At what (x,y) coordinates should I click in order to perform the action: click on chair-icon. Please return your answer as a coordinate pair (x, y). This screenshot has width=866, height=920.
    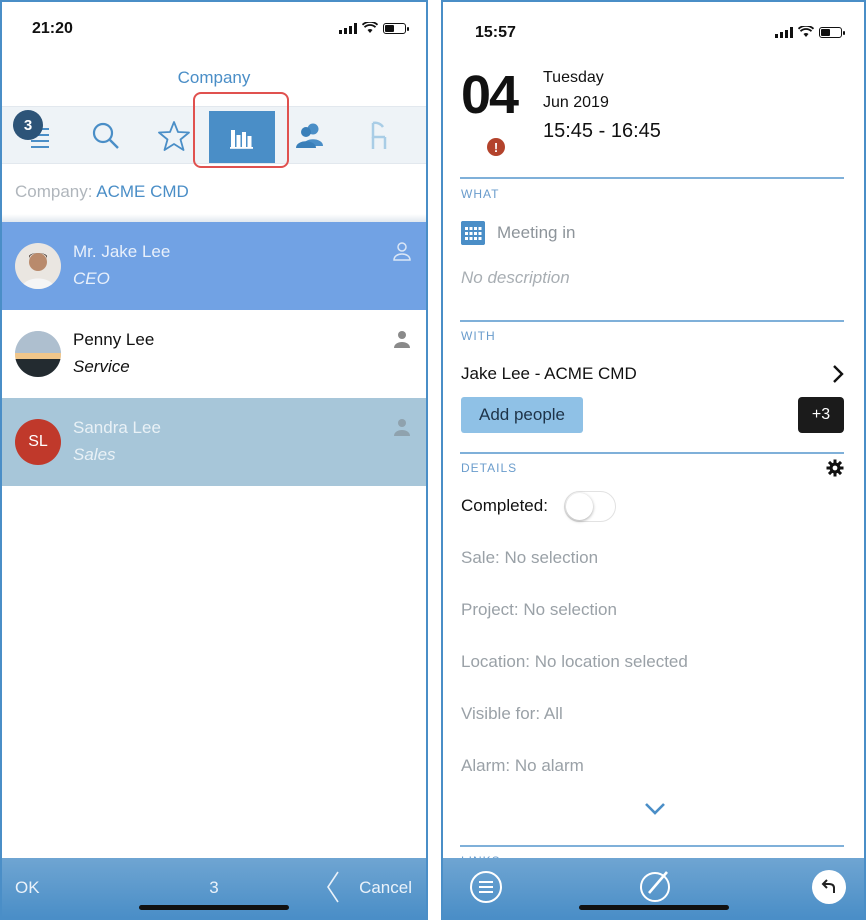
    Looking at the image, I should click on (379, 135).